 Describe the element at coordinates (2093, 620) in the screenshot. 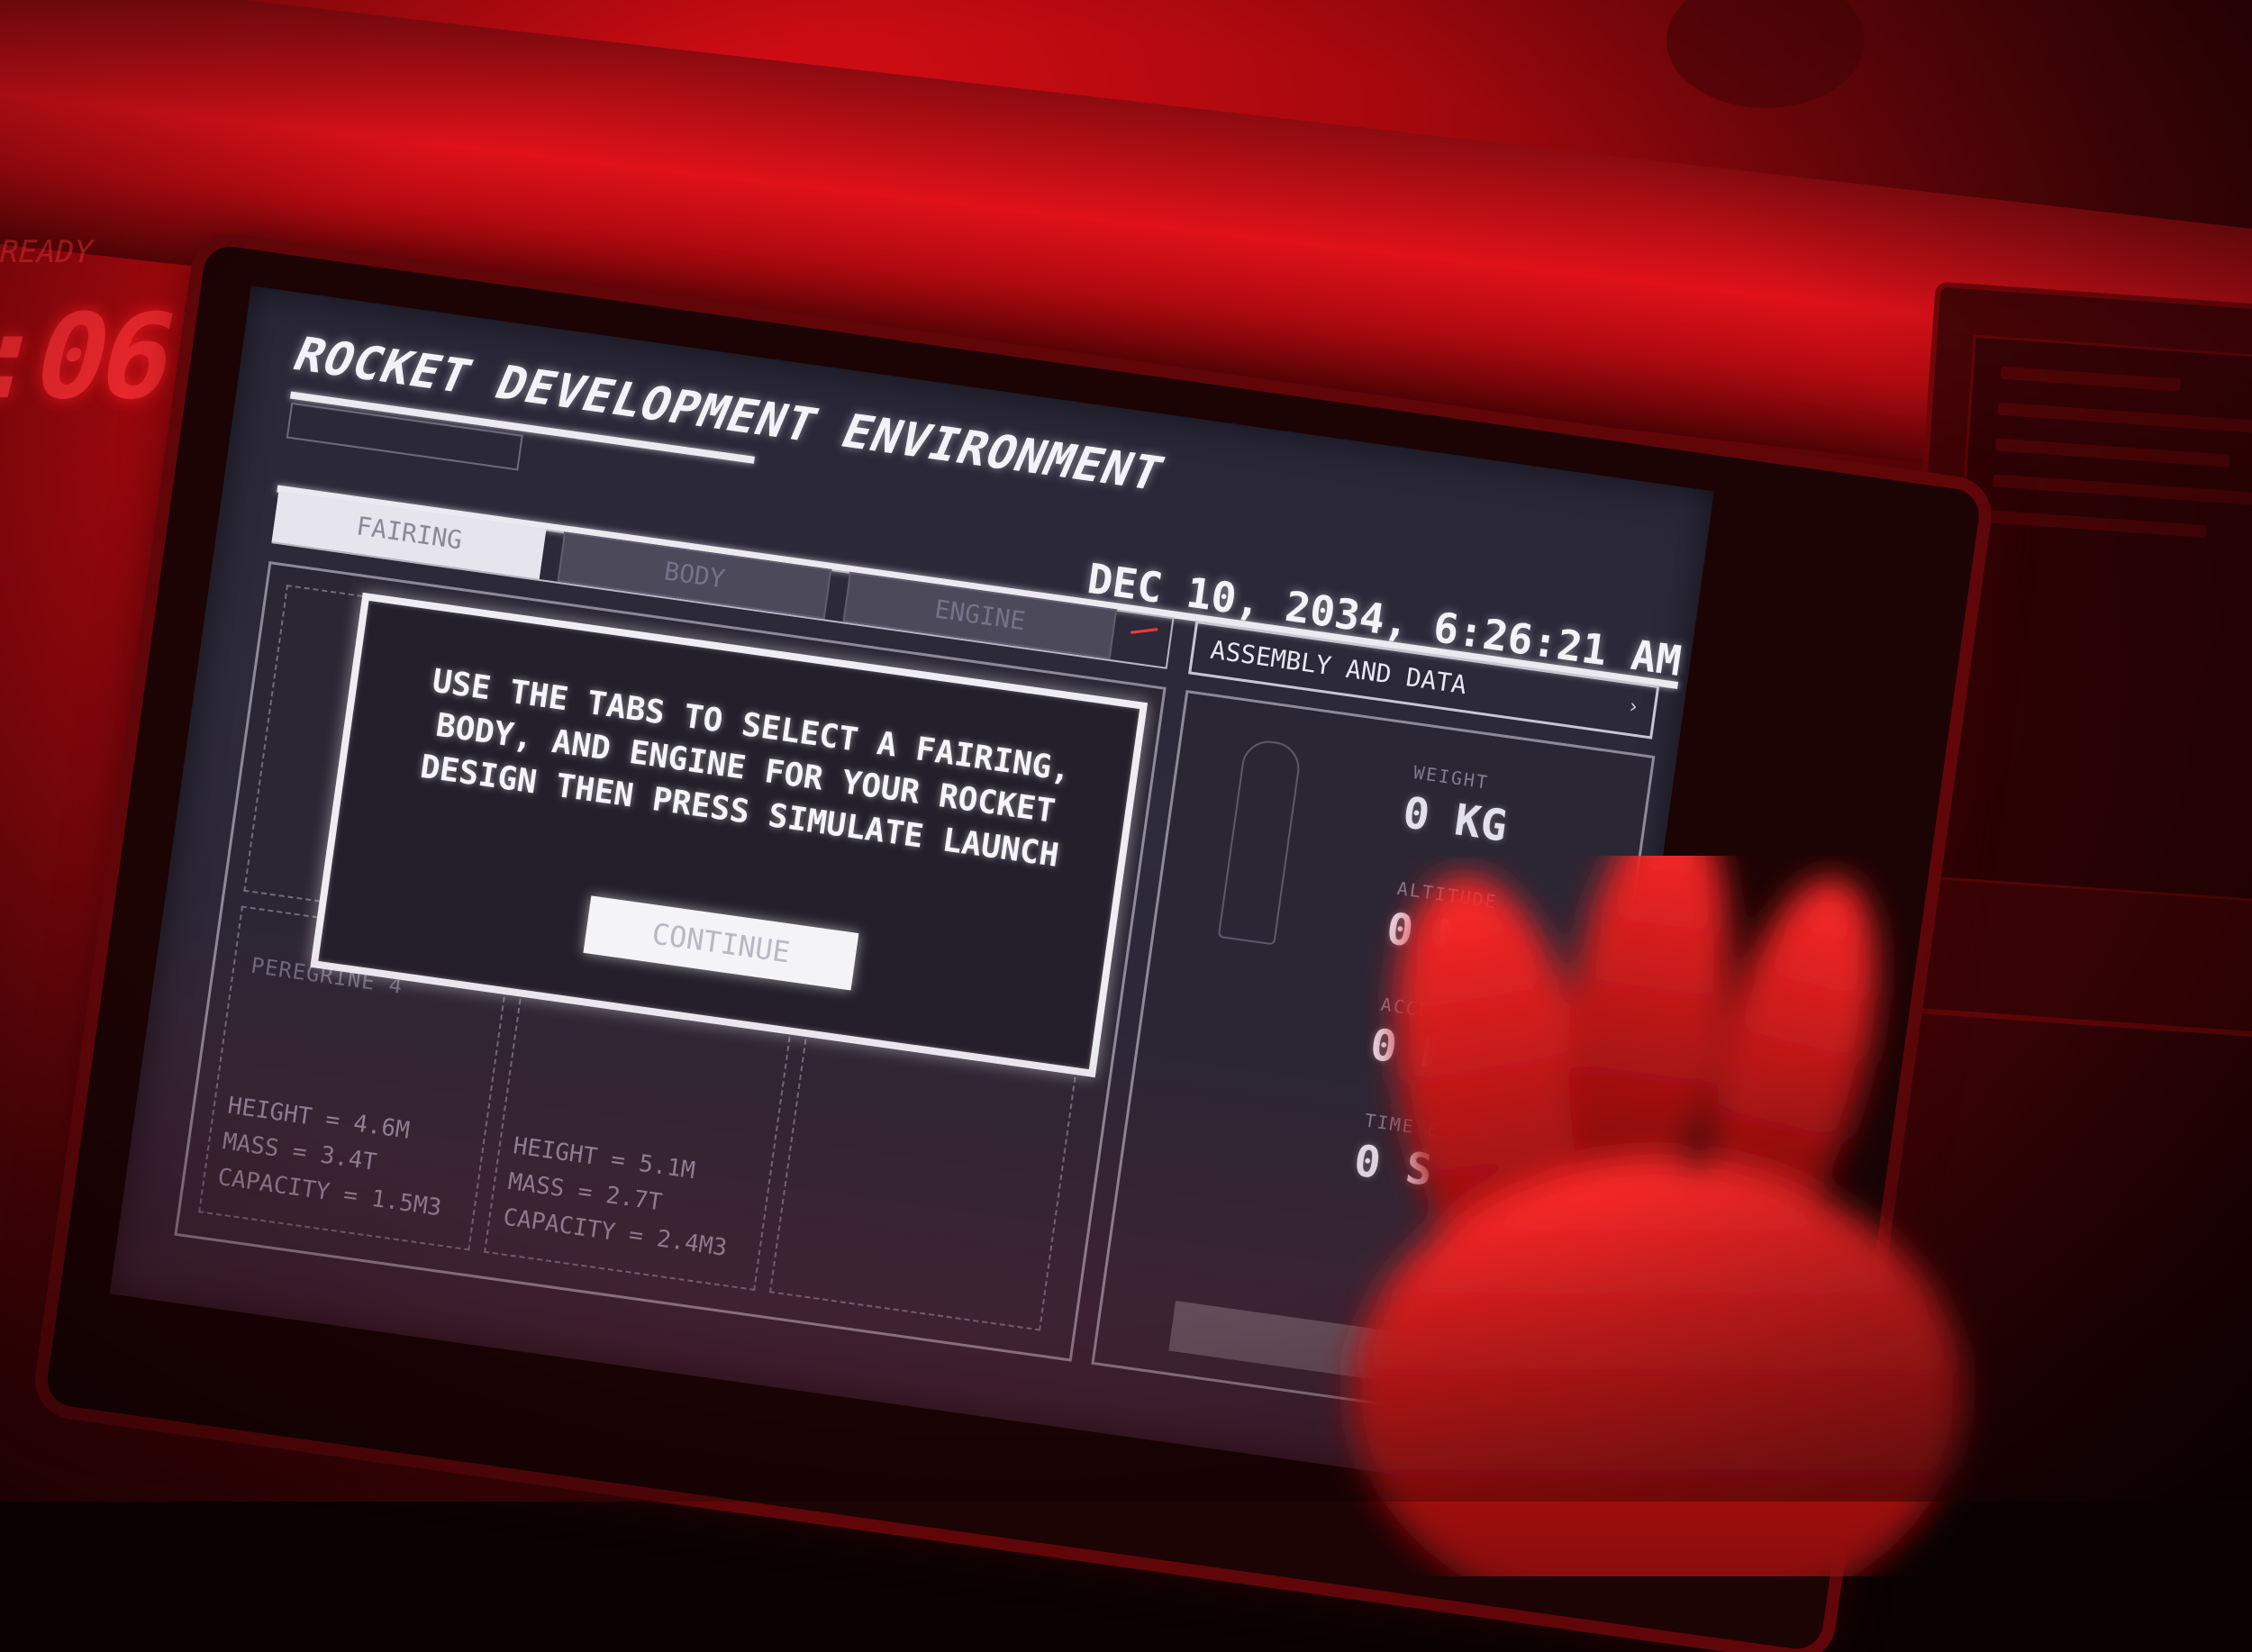

I see `side-display-screen` at that location.